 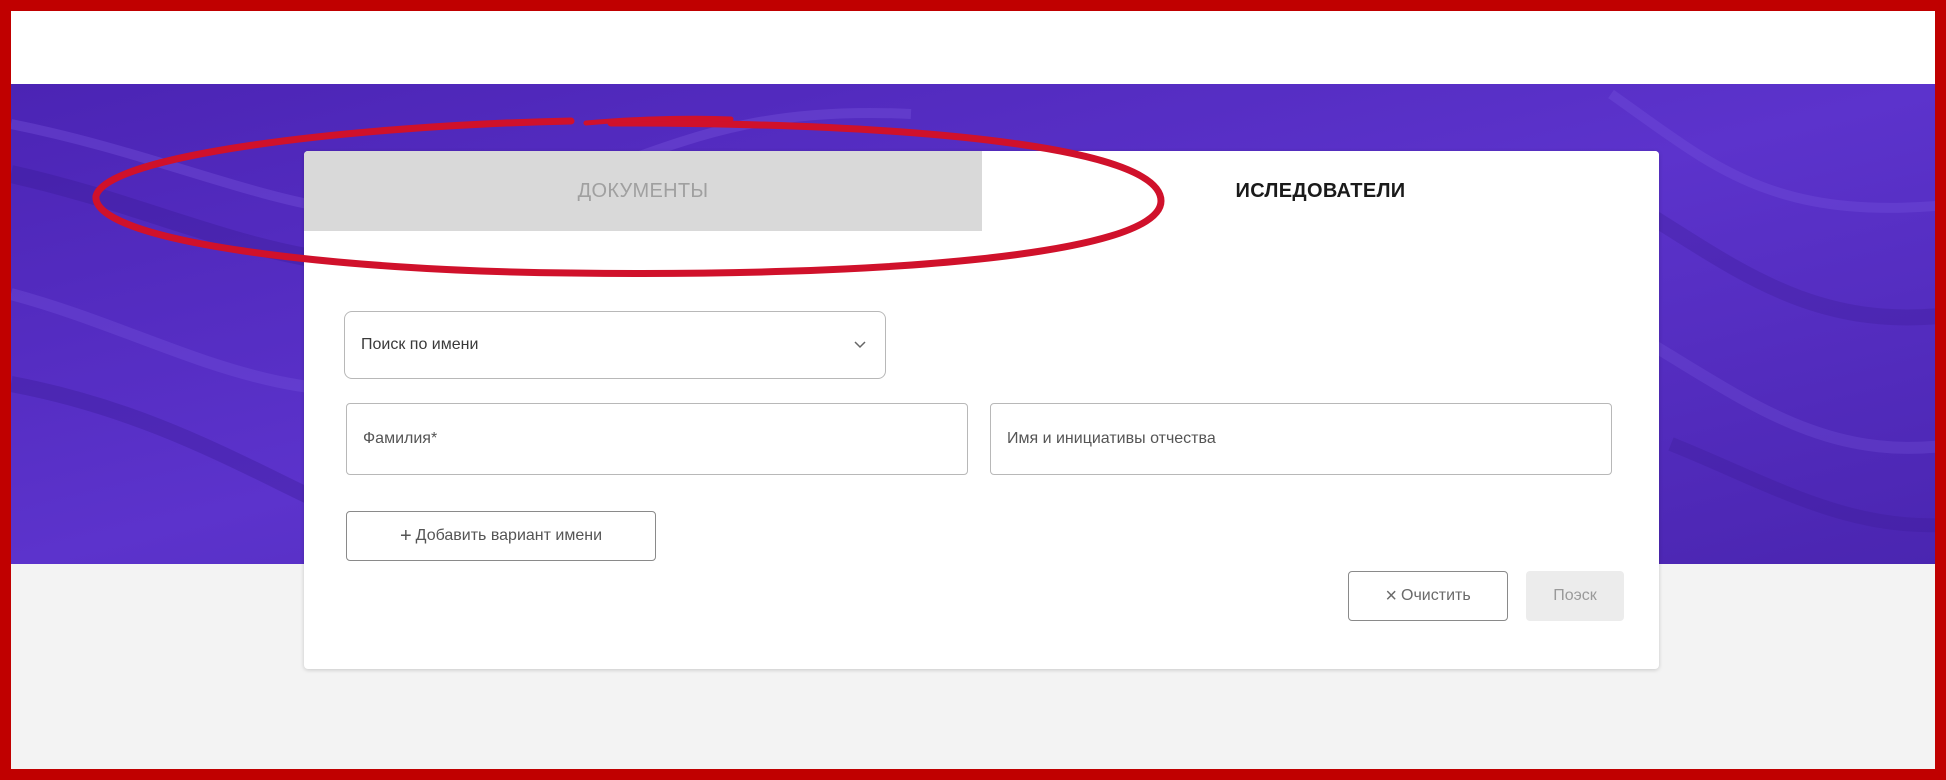 What do you see at coordinates (615, 345) in the screenshot?
I see `search-mode-select: Поиск по имени` at bounding box center [615, 345].